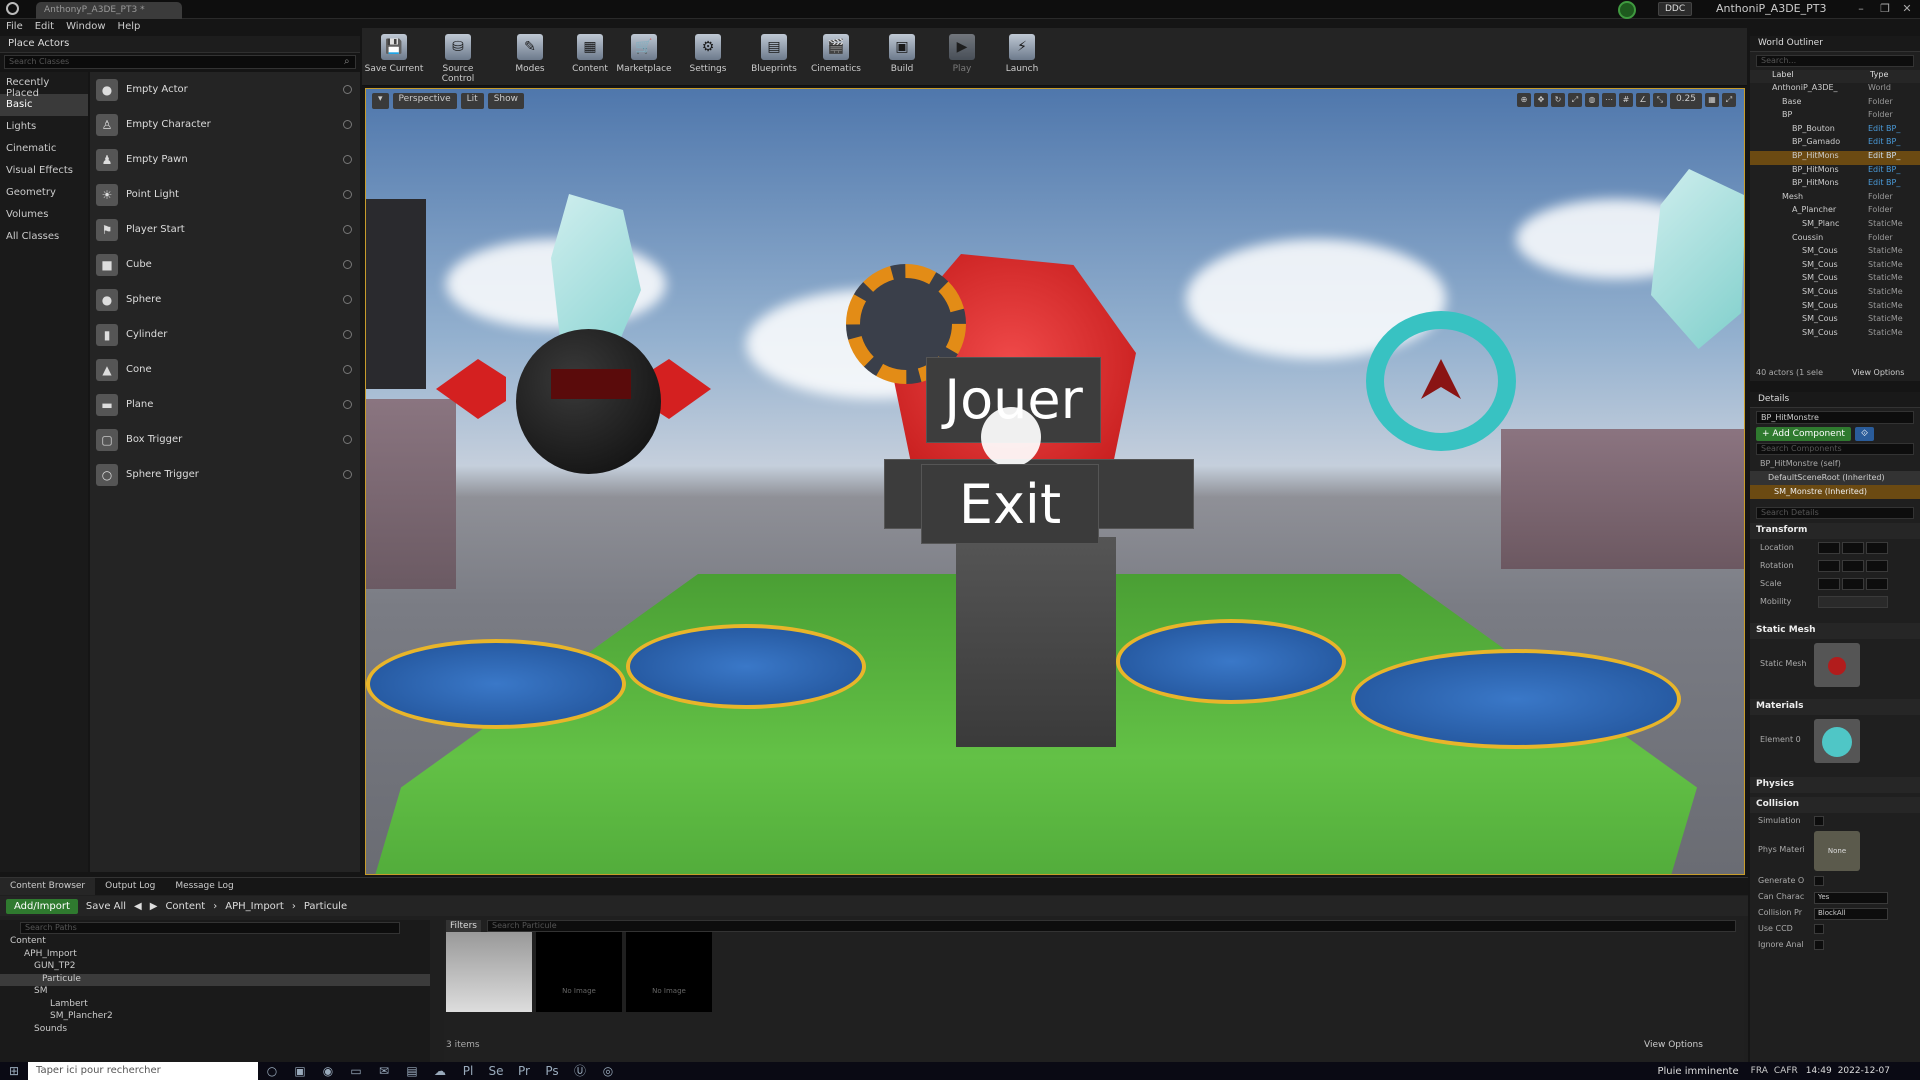 This screenshot has width=1920, height=1080. What do you see at coordinates (1885, 8) in the screenshot?
I see `maximize-icon: ❐` at bounding box center [1885, 8].